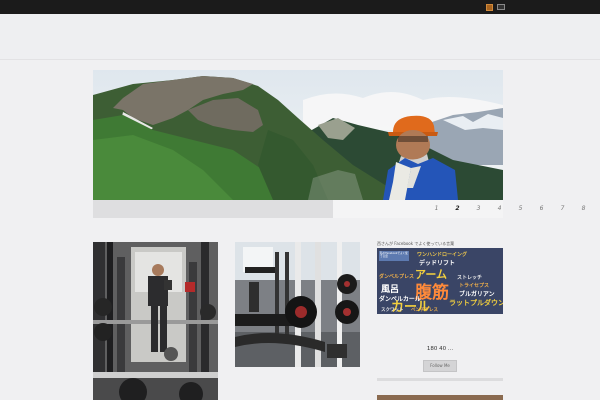  I want to click on slider-pager: 1 2 3 4 5 6 7 8, so click(339, 209).